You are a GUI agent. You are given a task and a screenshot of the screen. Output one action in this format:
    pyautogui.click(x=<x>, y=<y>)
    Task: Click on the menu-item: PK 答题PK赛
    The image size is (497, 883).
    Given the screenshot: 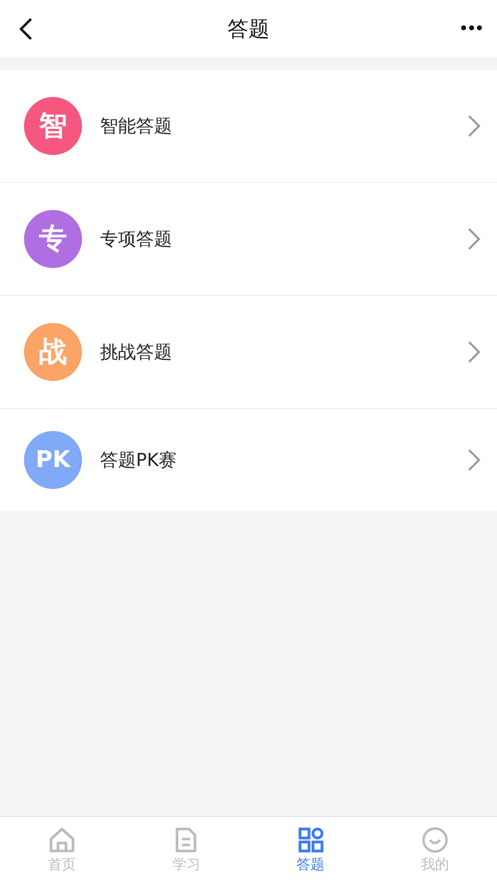 What is the action you would take?
    pyautogui.click(x=248, y=460)
    